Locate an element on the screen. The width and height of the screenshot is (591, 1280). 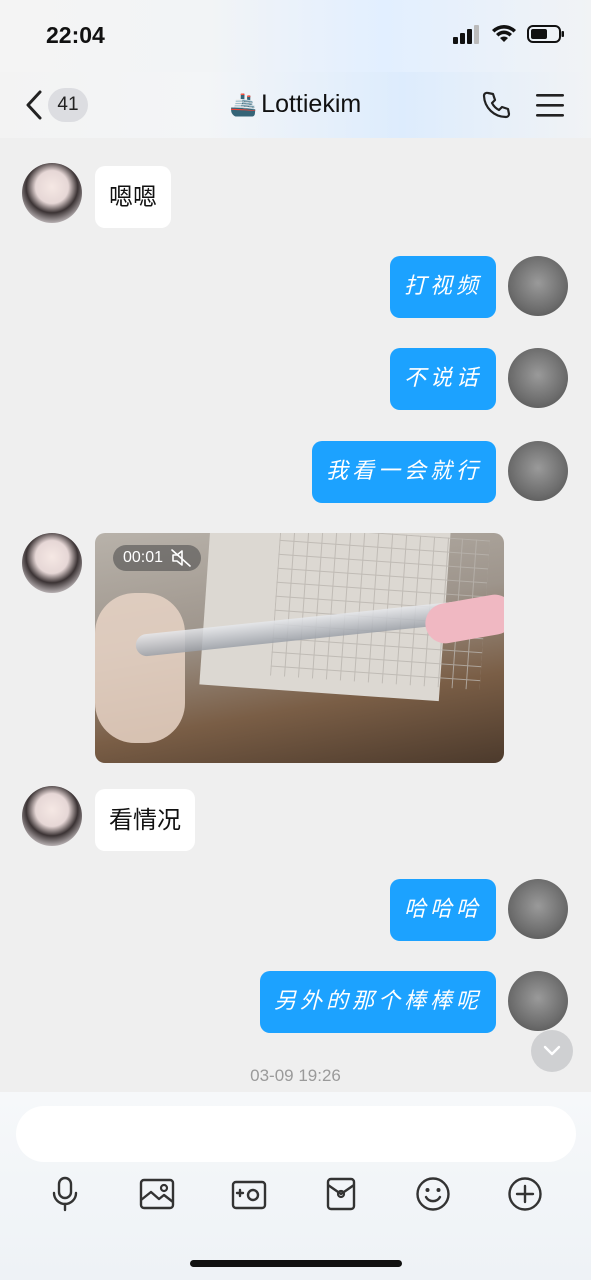
message-bubble: 我看一会就行 is located at coordinates (403, 472).